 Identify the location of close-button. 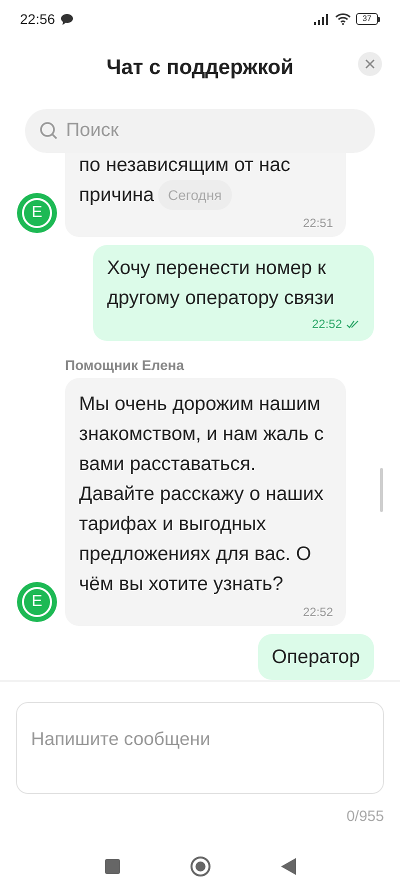
(370, 64).